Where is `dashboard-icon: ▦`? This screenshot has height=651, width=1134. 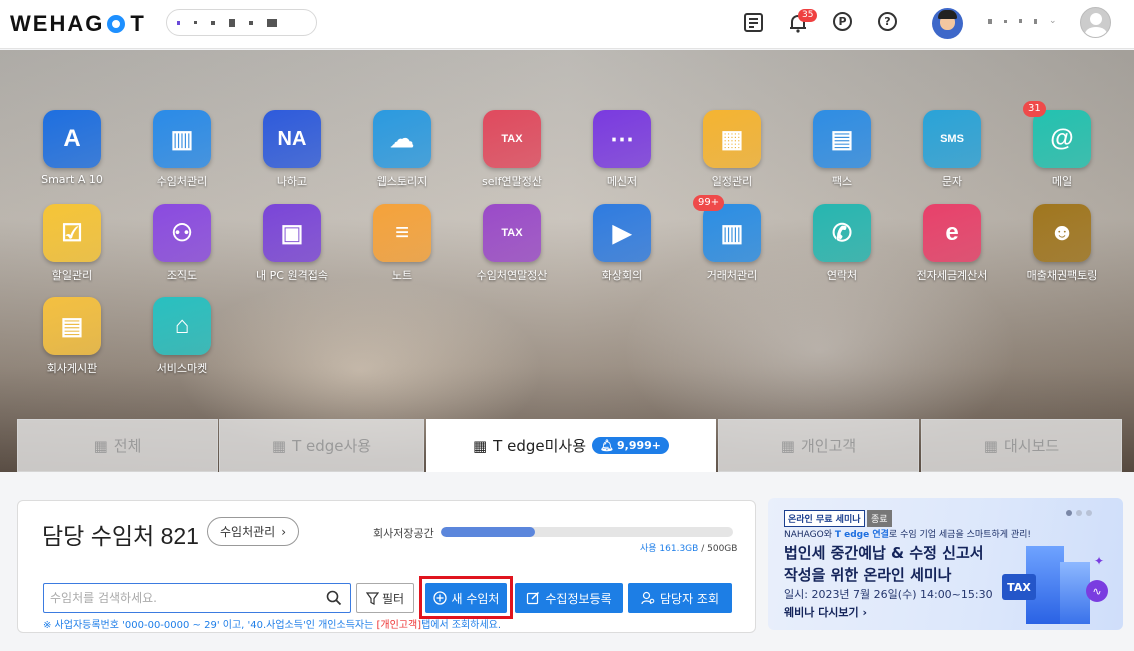
dashboard-icon: ▦ is located at coordinates (990, 445).